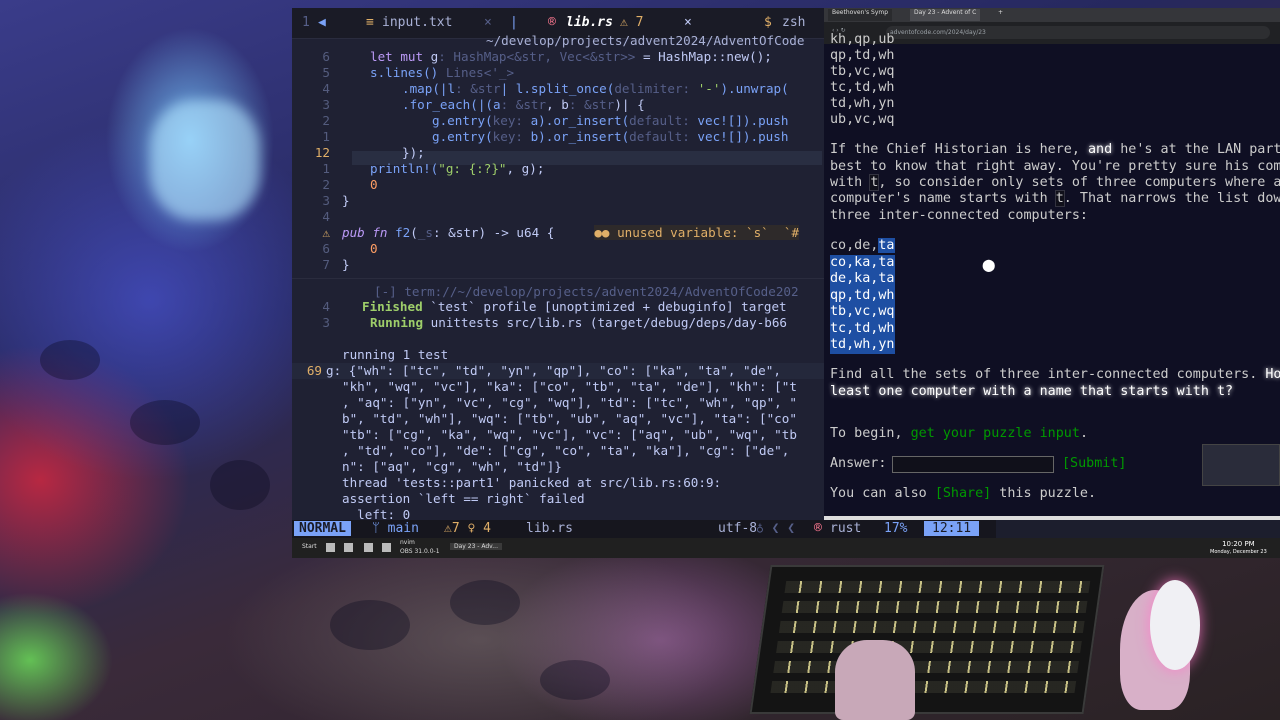  Describe the element at coordinates (368, 547) in the screenshot. I see `browser-icon` at that location.